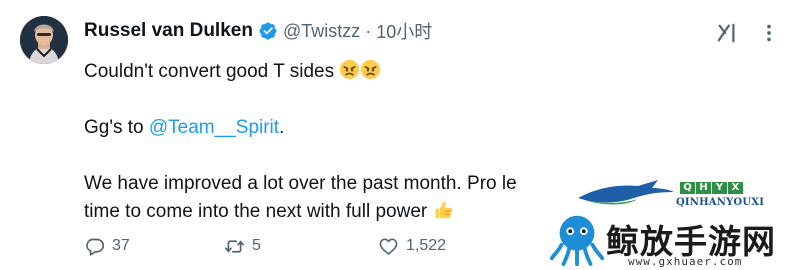 The width and height of the screenshot is (800, 270). Describe the element at coordinates (687, 188) in the screenshot. I see `watermark-box: Q` at that location.